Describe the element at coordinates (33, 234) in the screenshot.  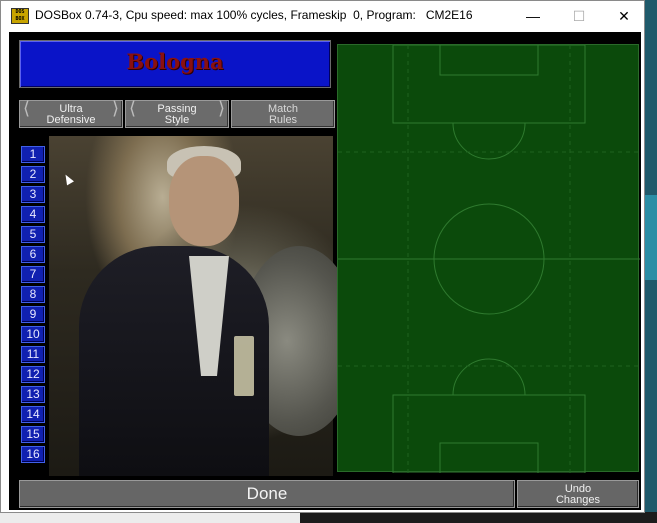
I see `player-number-button: 5` at that location.